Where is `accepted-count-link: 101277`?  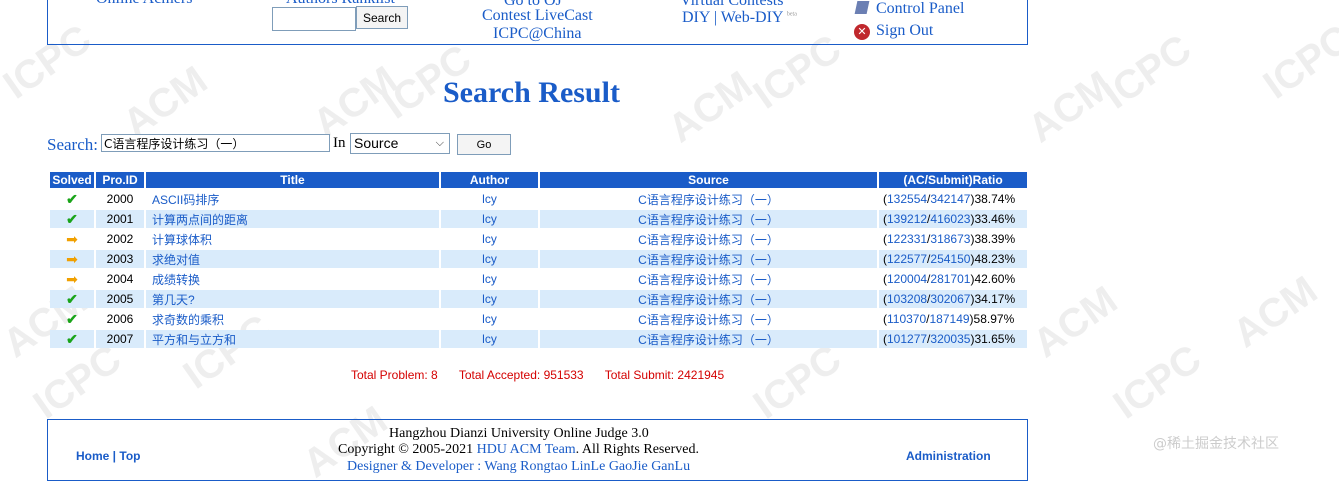
accepted-count-link: 101277 is located at coordinates (907, 339).